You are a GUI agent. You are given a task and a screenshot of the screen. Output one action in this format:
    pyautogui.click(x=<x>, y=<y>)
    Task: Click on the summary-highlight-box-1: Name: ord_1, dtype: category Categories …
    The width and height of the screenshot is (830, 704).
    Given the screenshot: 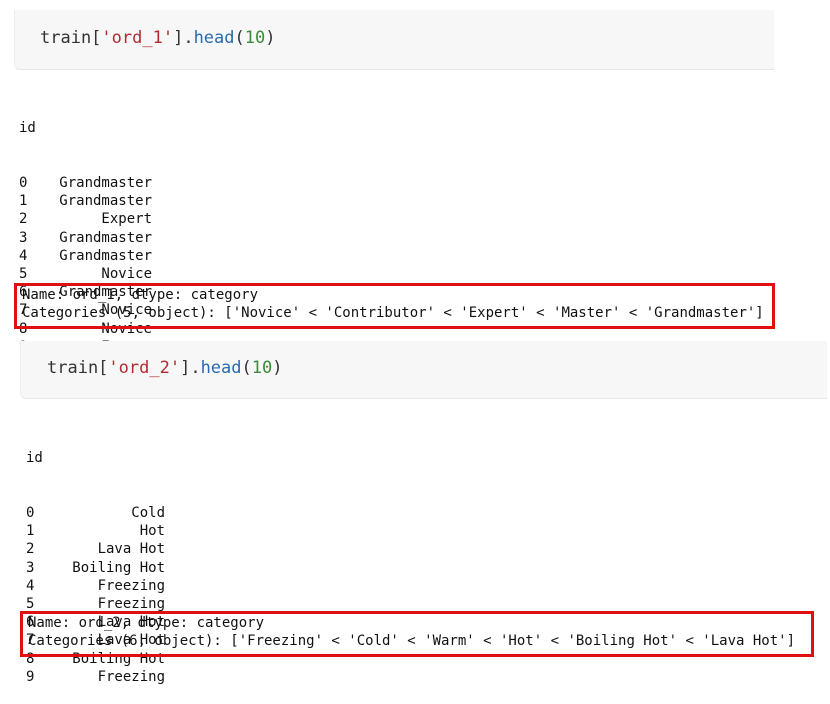 What is the action you would take?
    pyautogui.click(x=394, y=306)
    